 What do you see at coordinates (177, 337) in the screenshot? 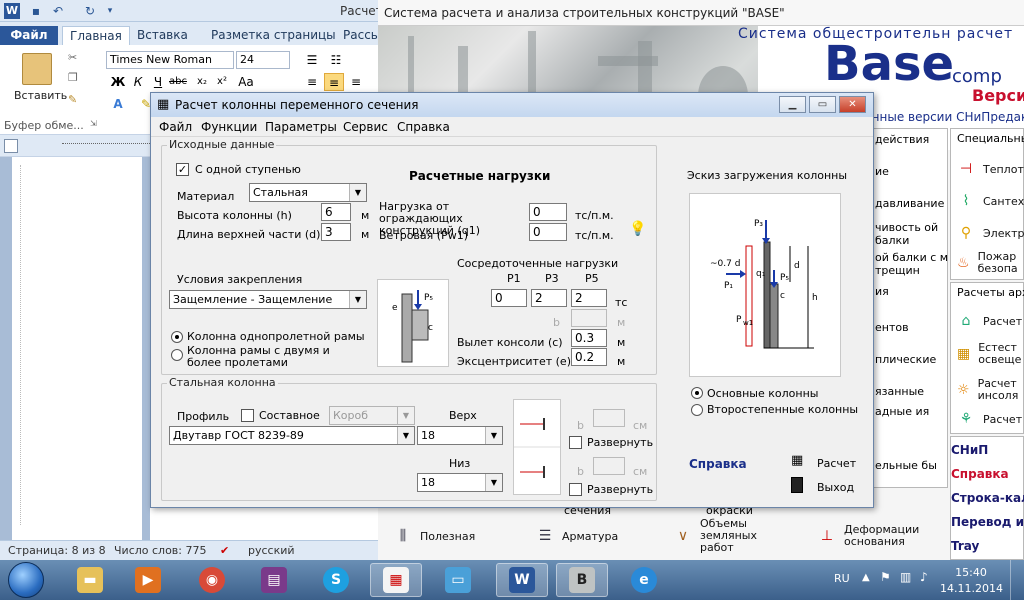
I see `radio-single-span` at bounding box center [177, 337].